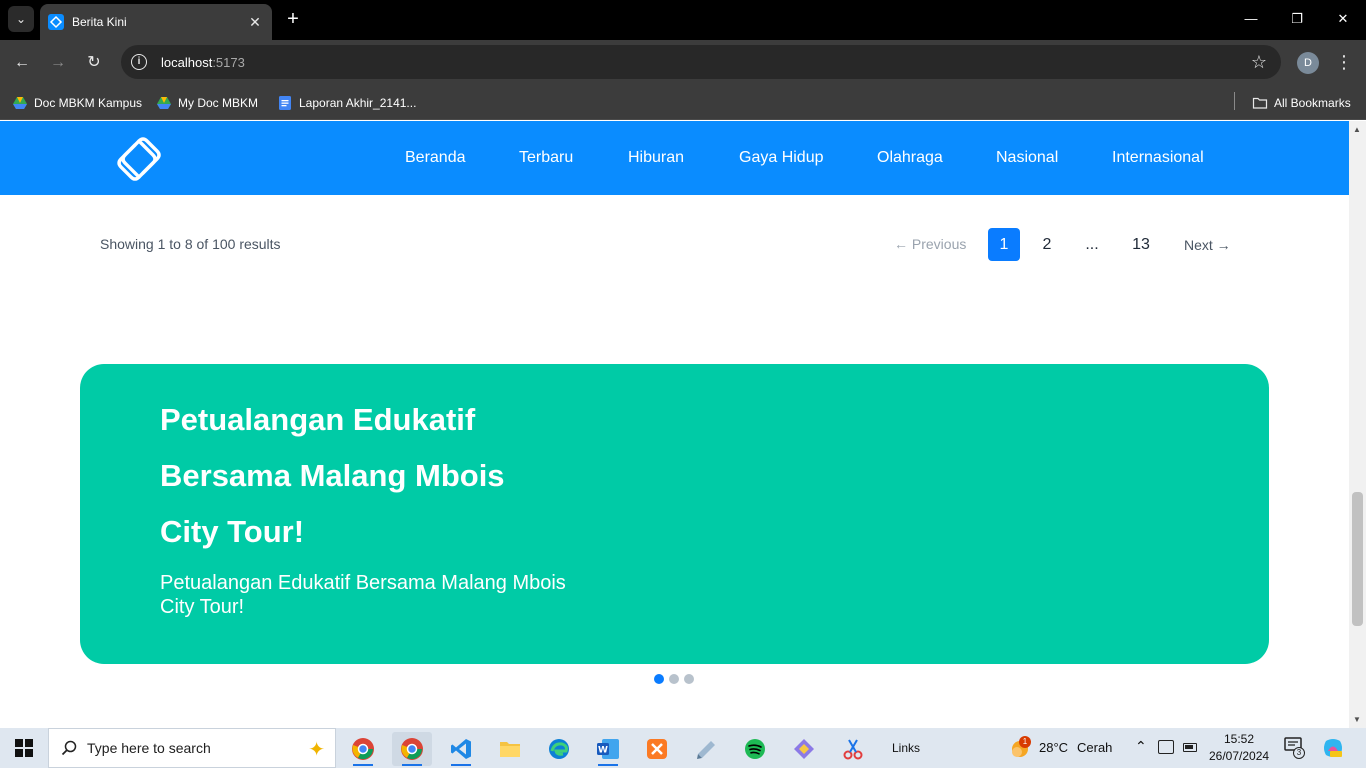 The image size is (1366, 768). What do you see at coordinates (1357, 424) in the screenshot?
I see `page-scrollbar: ▲ ▼` at bounding box center [1357, 424].